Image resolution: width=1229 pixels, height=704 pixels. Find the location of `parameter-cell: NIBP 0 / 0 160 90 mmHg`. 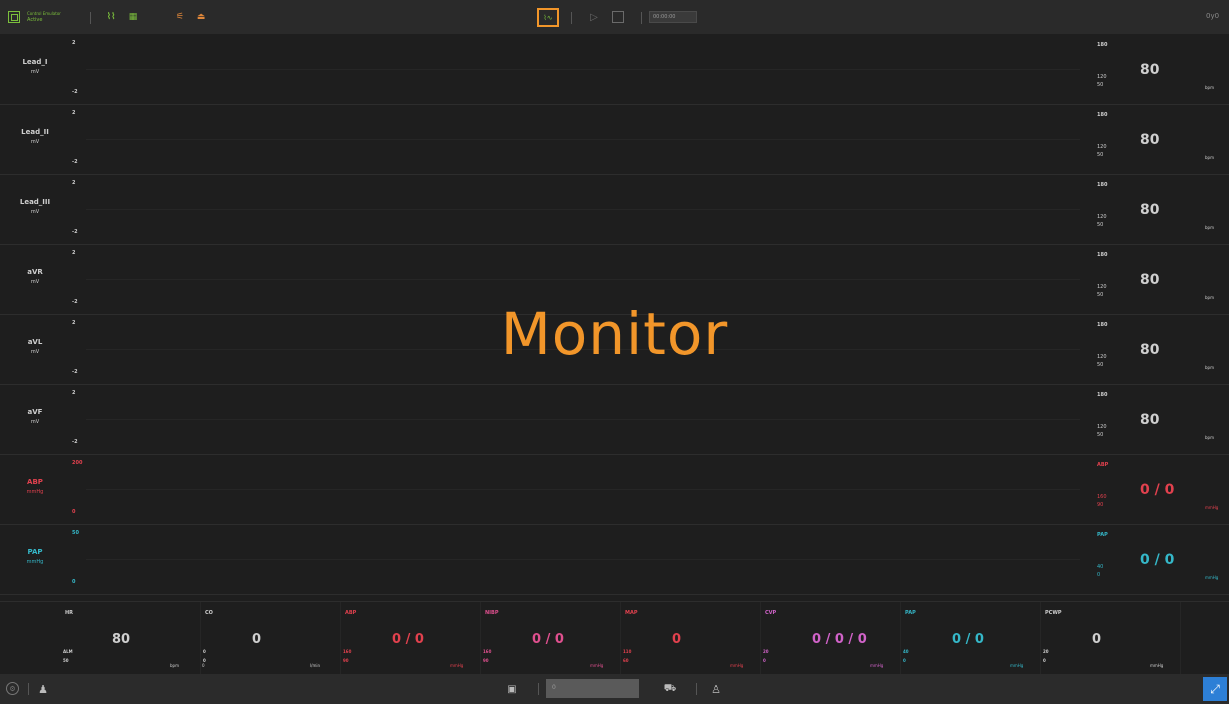

parameter-cell: NIBP 0 / 0 160 90 mmHg is located at coordinates (550, 638).